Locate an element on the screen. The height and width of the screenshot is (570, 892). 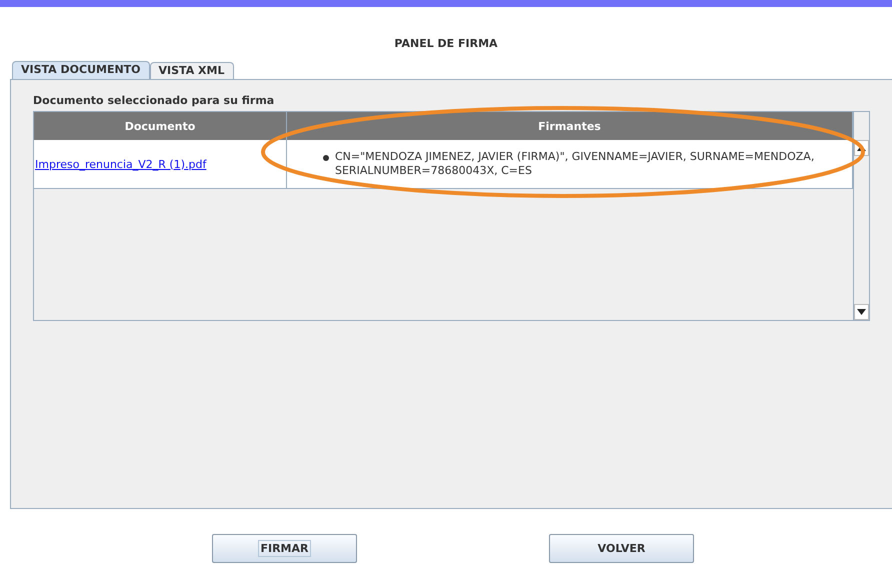
document-link: Impreso_renuncia_V2_R (1).pdf is located at coordinates (120, 164).